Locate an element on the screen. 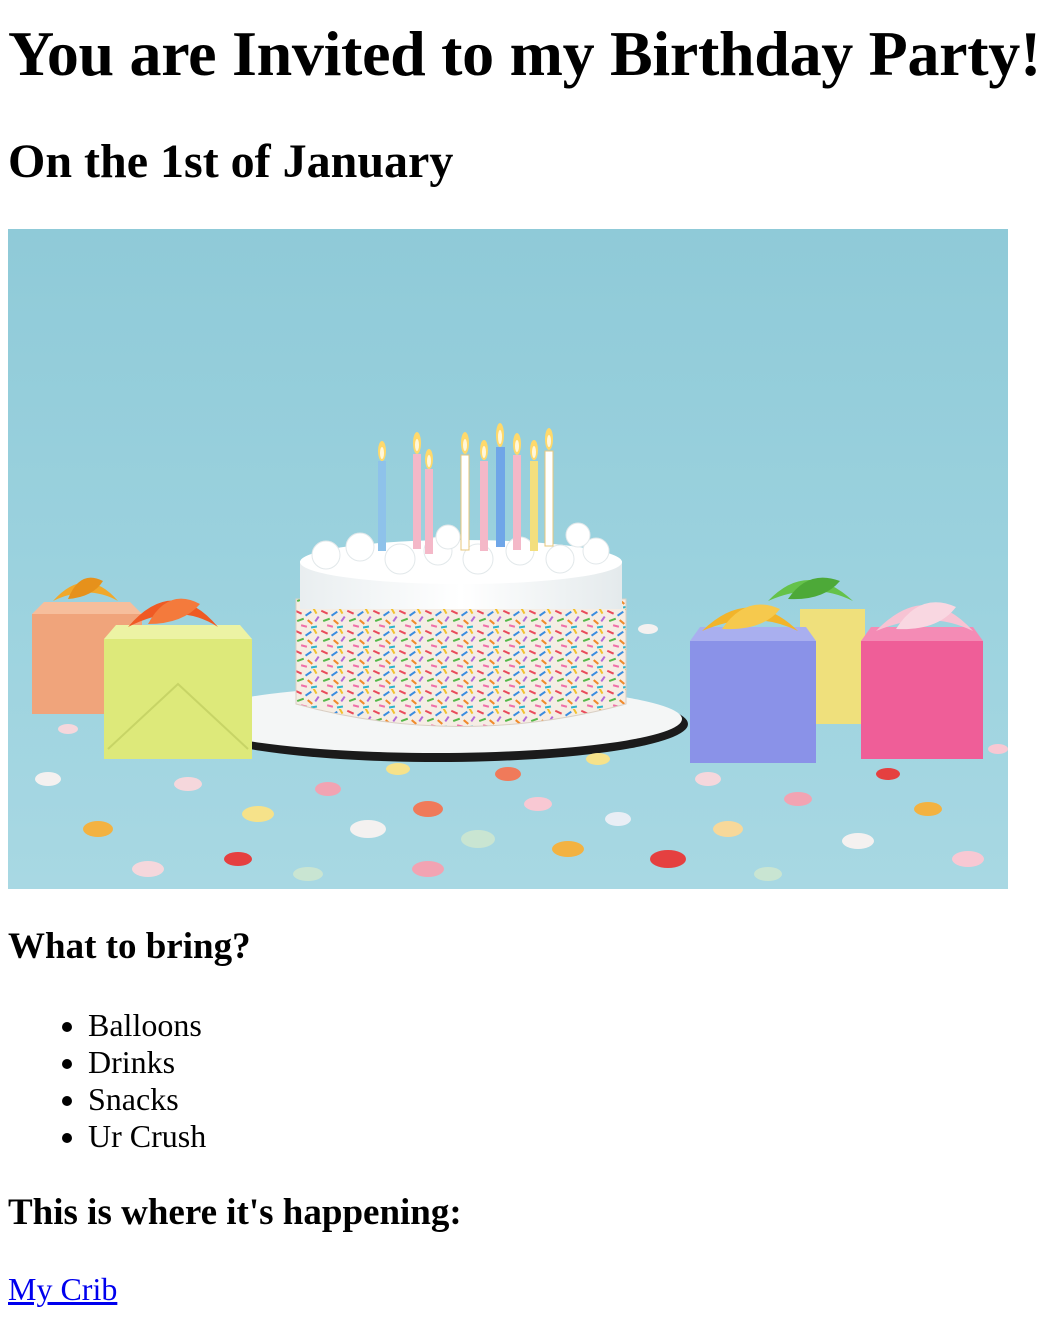 Image resolution: width=1064 pixels, height=1340 pixels. event-date-heading: On the 1st of January is located at coordinates (231, 161).